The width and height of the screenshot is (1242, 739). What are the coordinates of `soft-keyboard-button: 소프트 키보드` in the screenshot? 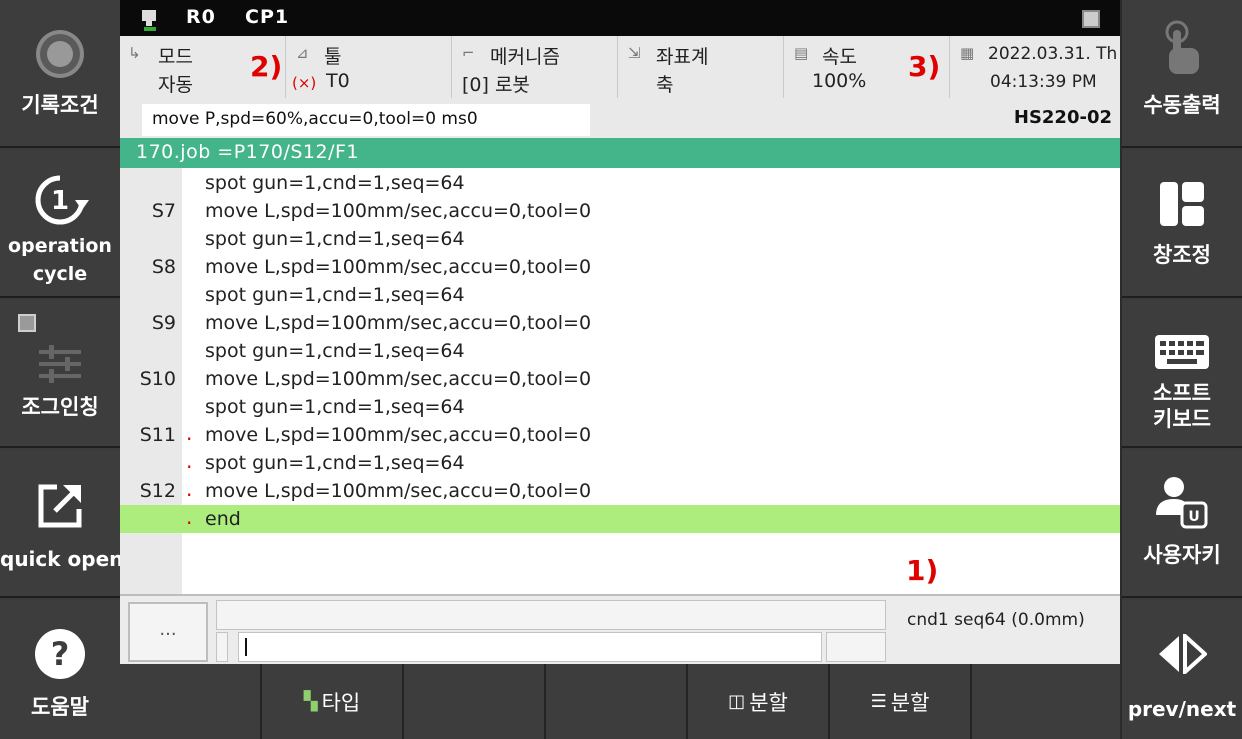 It's located at (1182, 374).